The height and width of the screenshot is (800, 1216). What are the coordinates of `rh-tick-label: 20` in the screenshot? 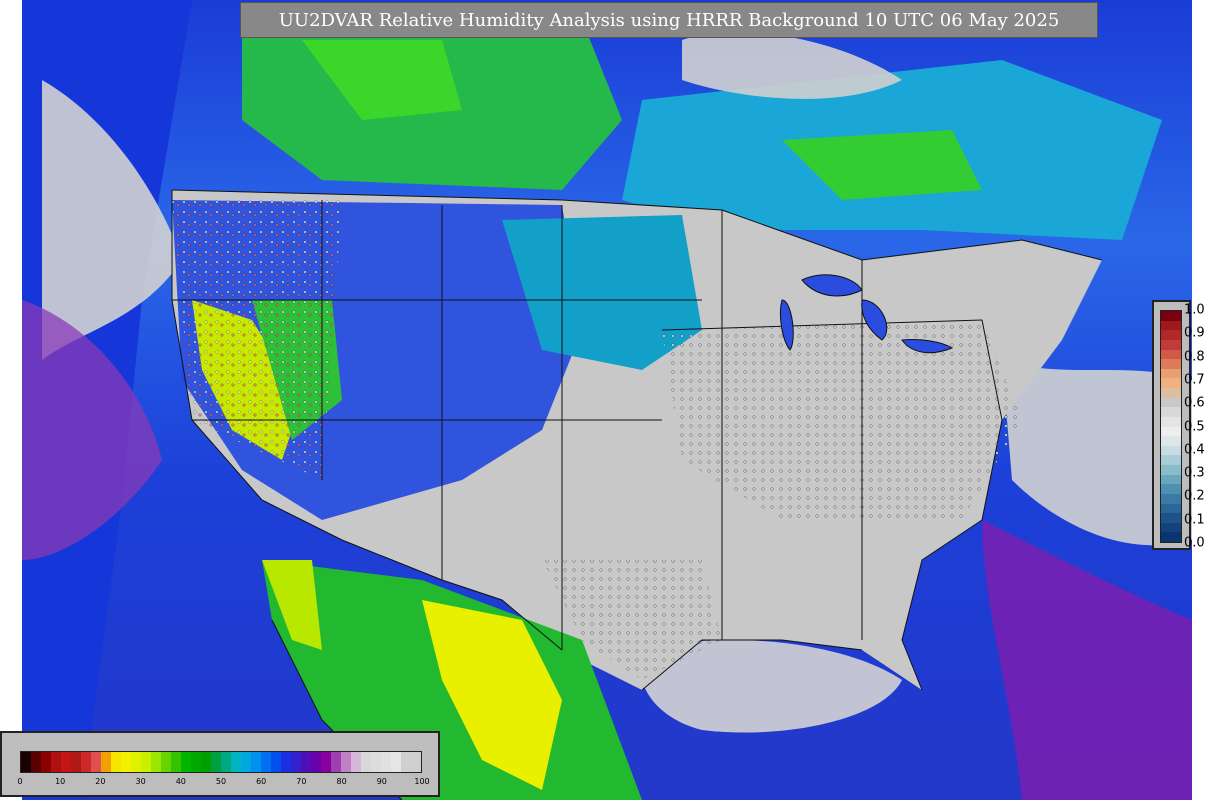 It's located at (100, 781).